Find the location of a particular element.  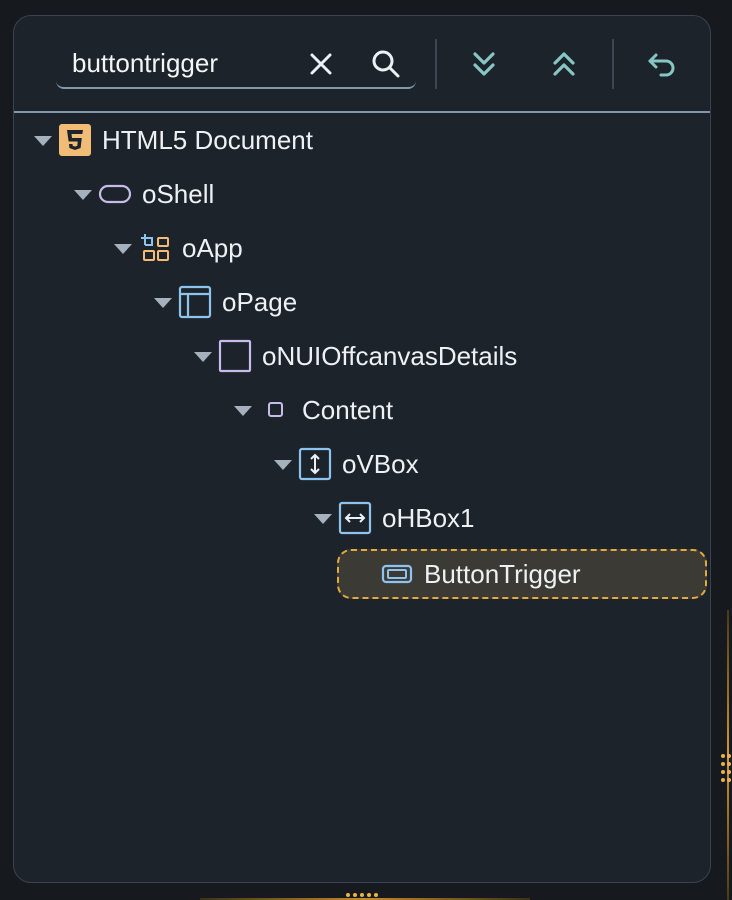

horizontal-resize-grip is located at coordinates (362, 895).